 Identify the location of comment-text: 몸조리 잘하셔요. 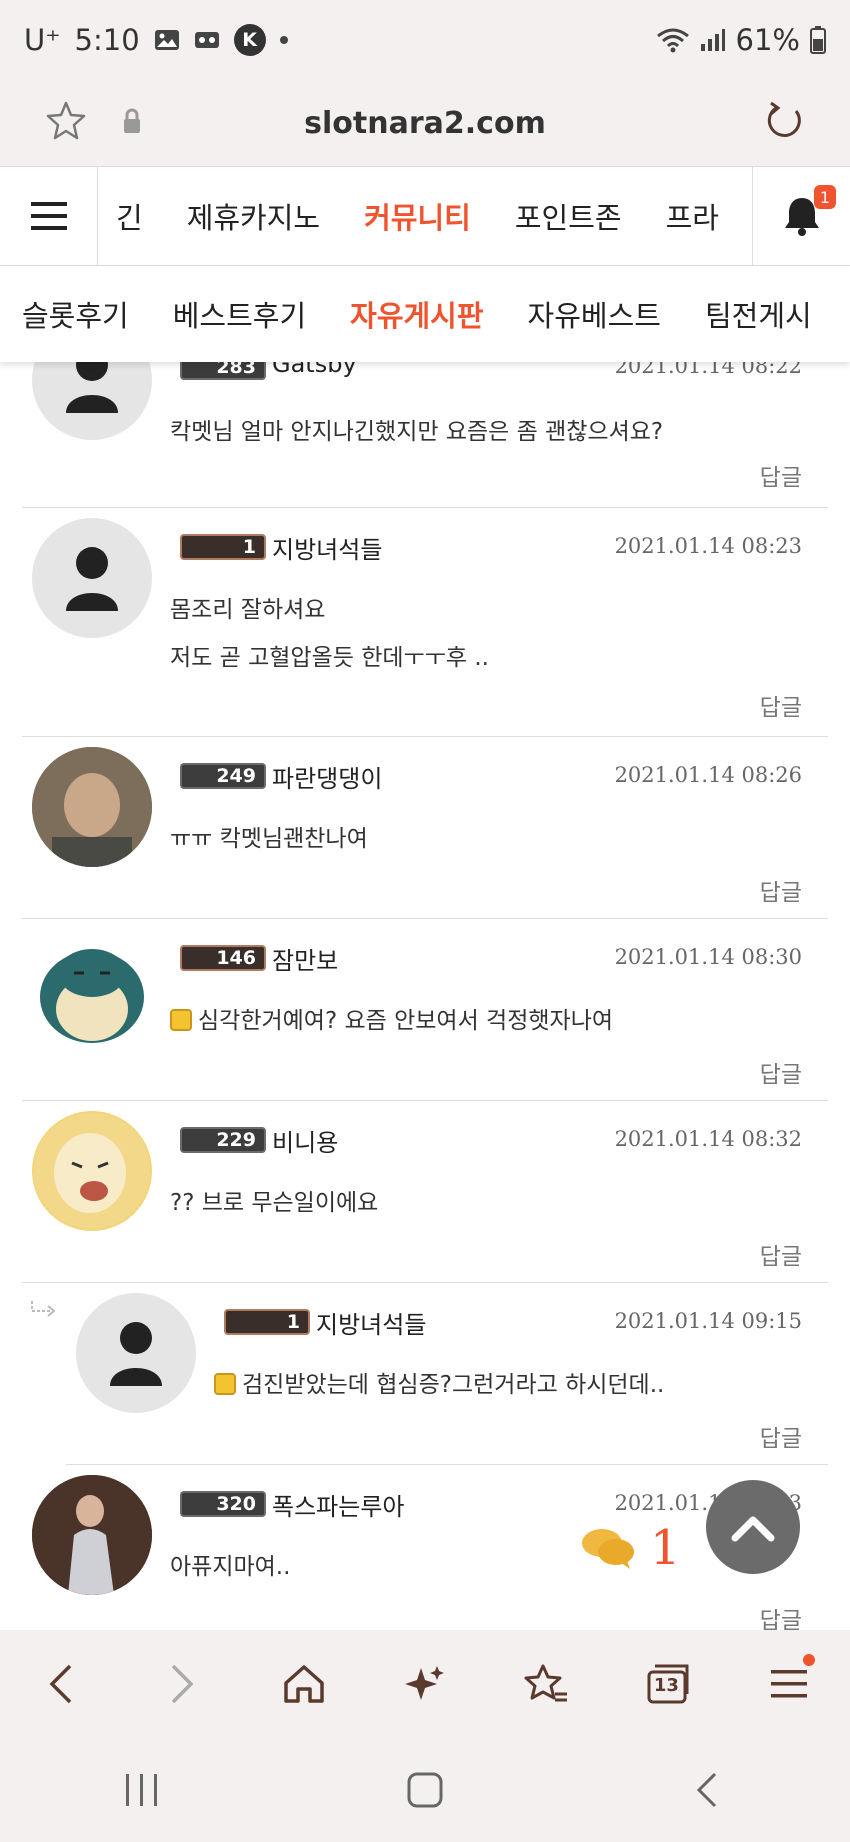
(248, 610).